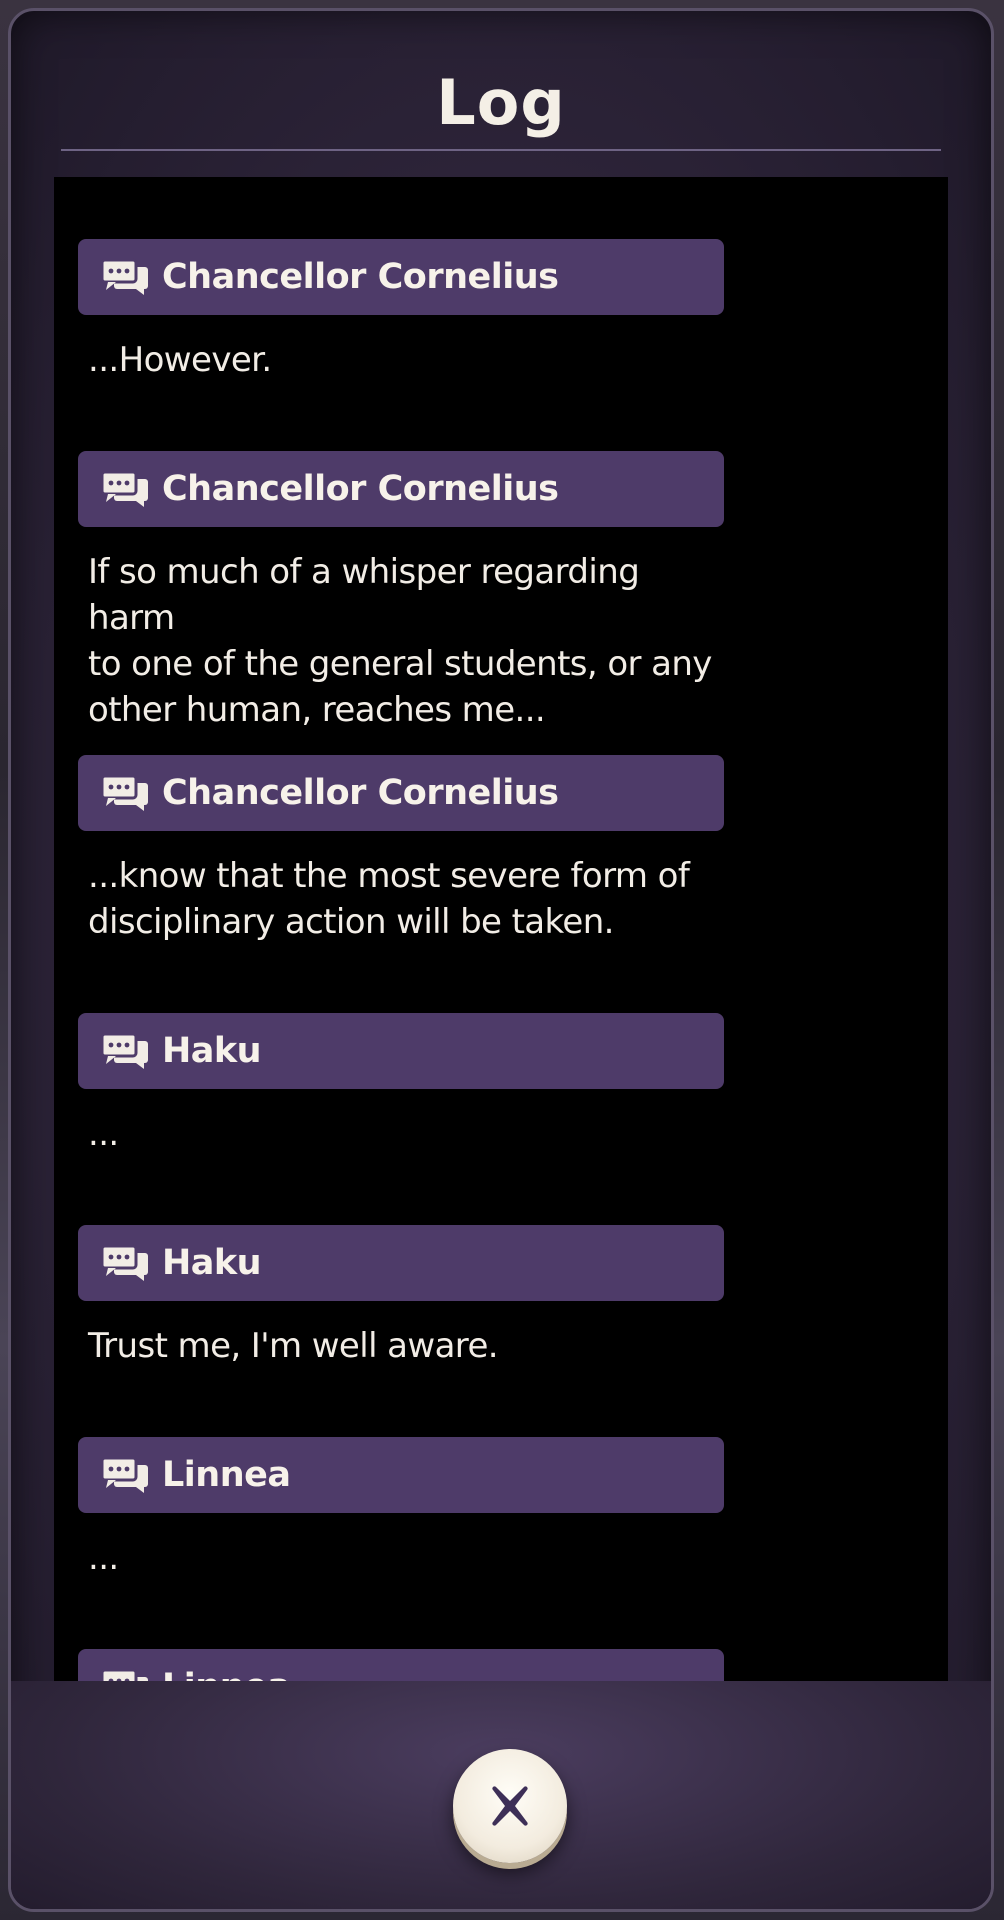 This screenshot has height=1920, width=1004. Describe the element at coordinates (501, 102) in the screenshot. I see `log-title: Log` at that location.